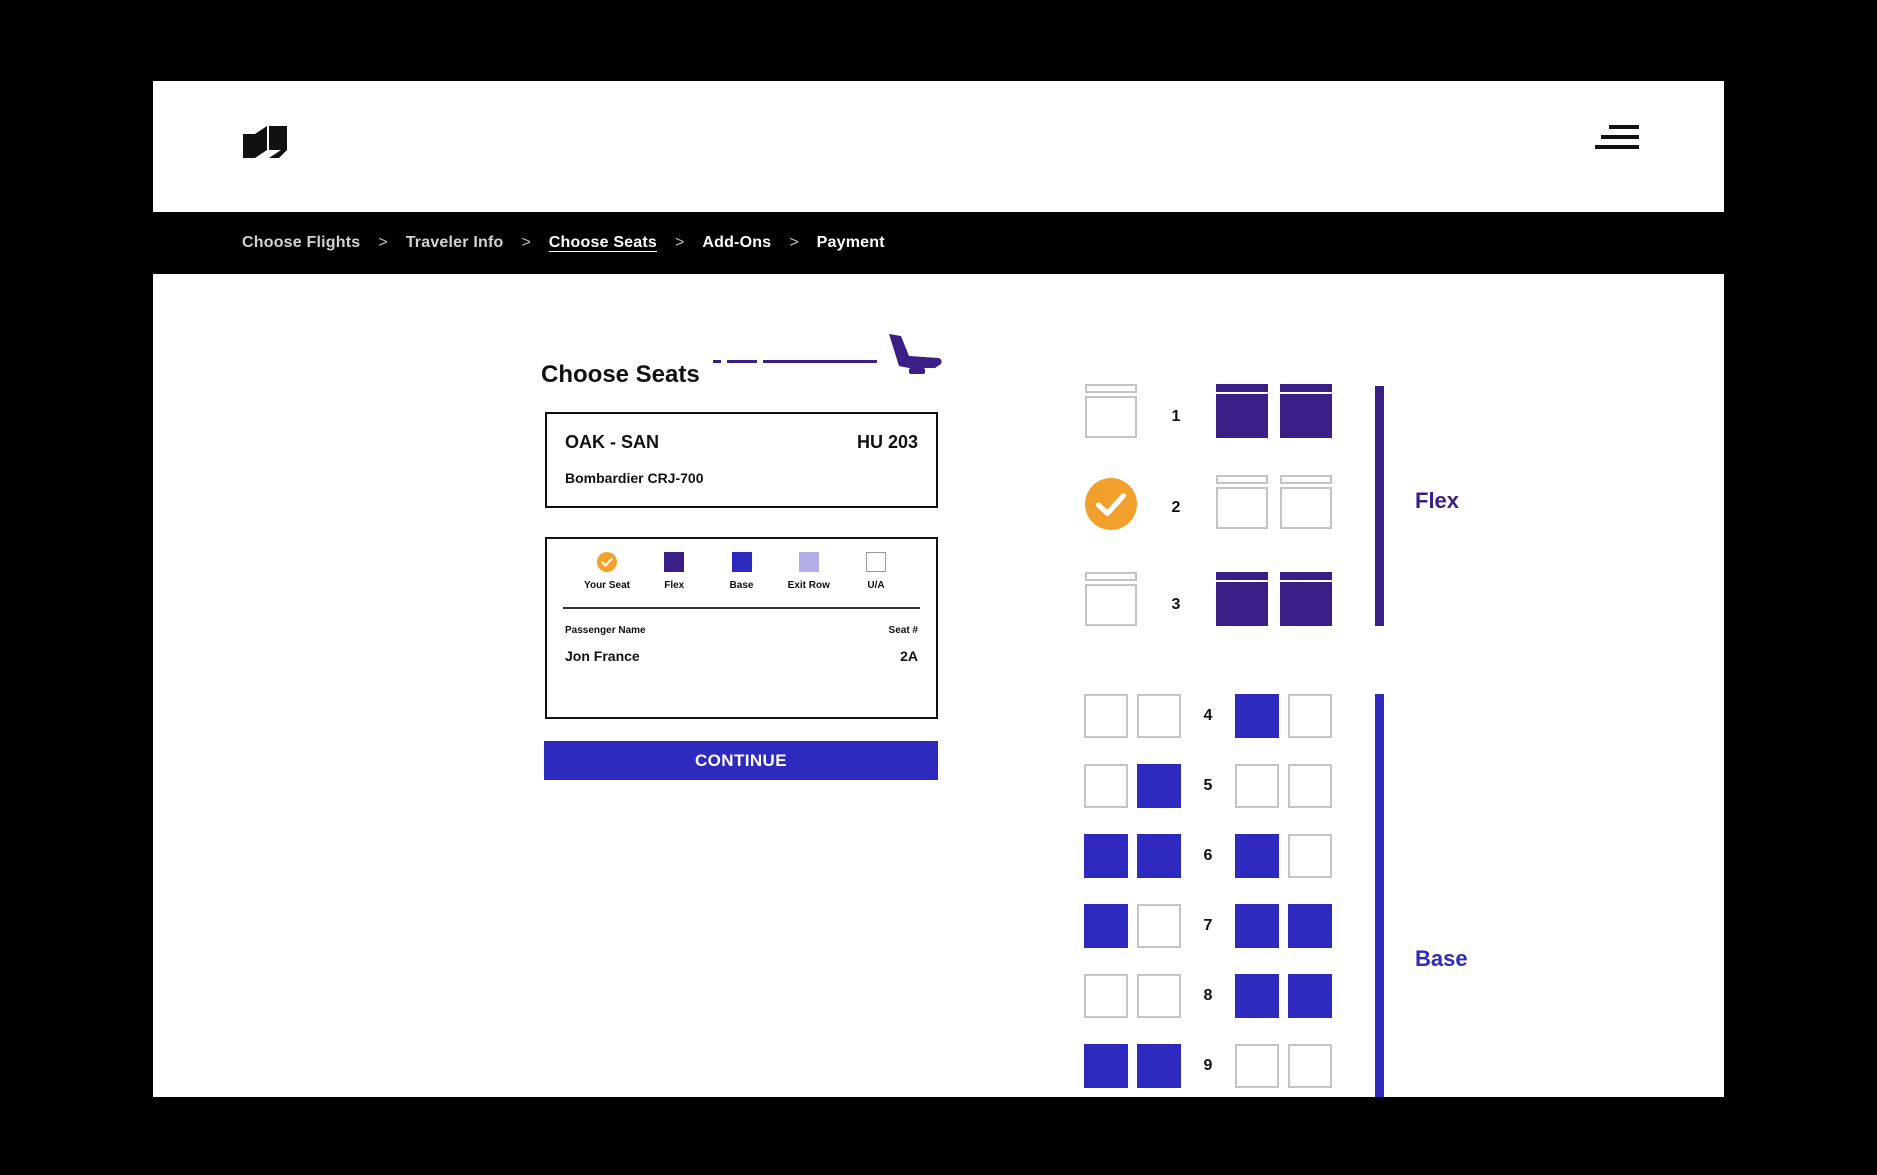 The image size is (1877, 1175). Describe the element at coordinates (1159, 786) in the screenshot. I see `seat-5-2-base` at that location.